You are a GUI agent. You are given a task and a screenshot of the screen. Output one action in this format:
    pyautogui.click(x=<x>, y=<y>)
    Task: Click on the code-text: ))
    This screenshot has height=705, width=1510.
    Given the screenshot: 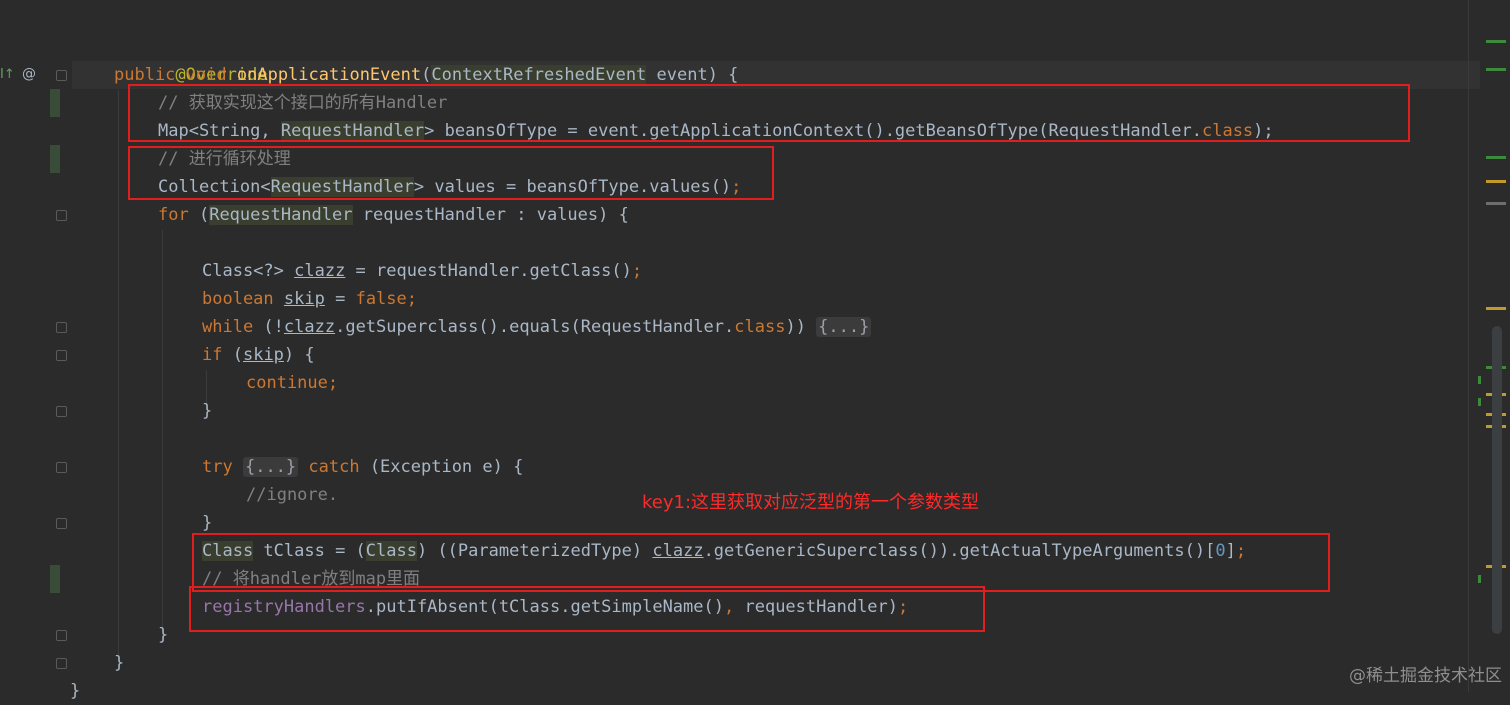 What is the action you would take?
    pyautogui.click(x=801, y=327)
    